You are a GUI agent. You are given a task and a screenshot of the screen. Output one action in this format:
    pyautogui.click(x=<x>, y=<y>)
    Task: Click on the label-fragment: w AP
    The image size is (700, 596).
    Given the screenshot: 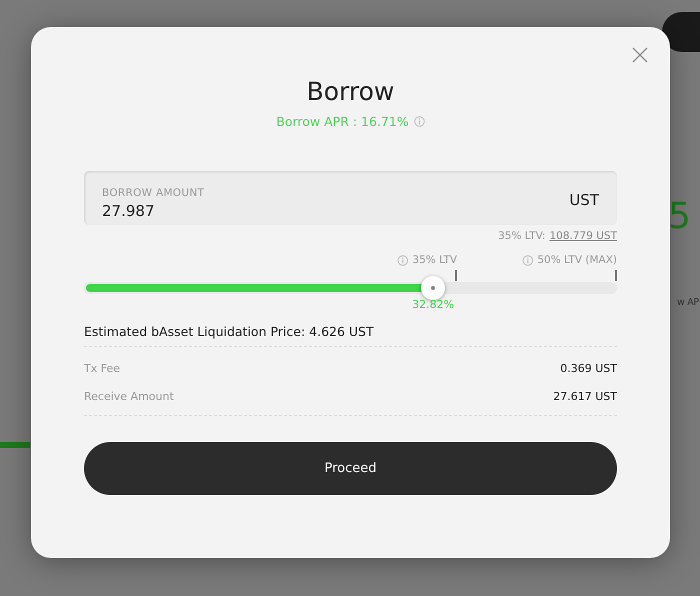 What is the action you would take?
    pyautogui.click(x=688, y=302)
    